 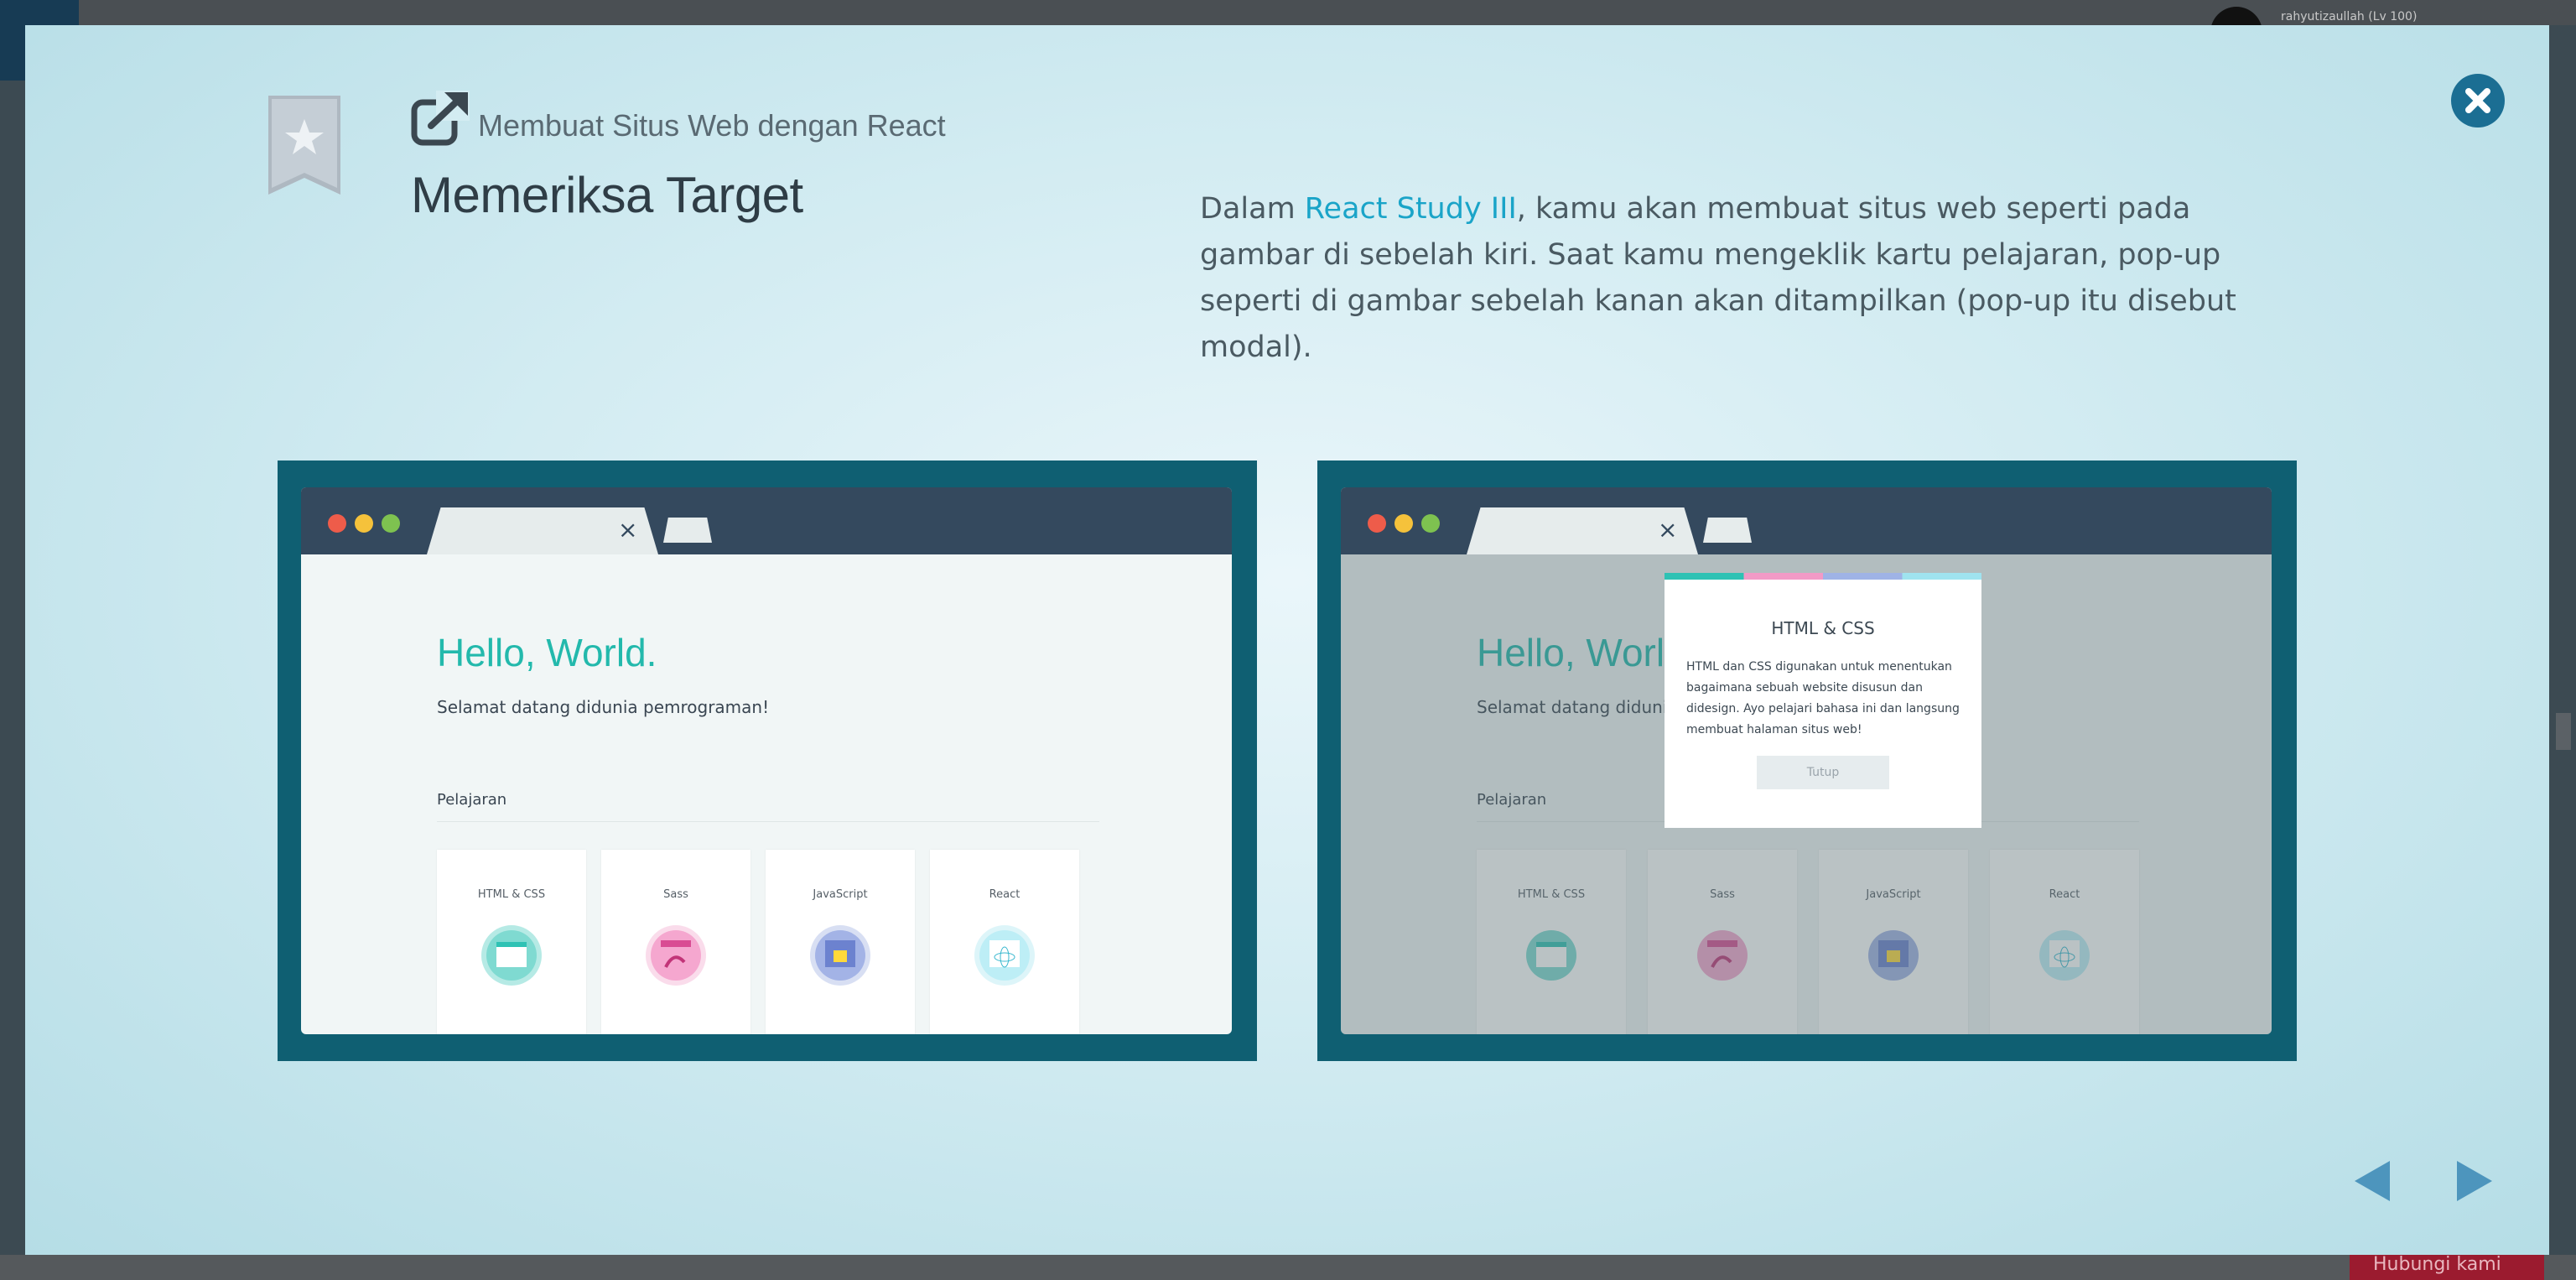 I want to click on close-icon, so click(x=2477, y=100).